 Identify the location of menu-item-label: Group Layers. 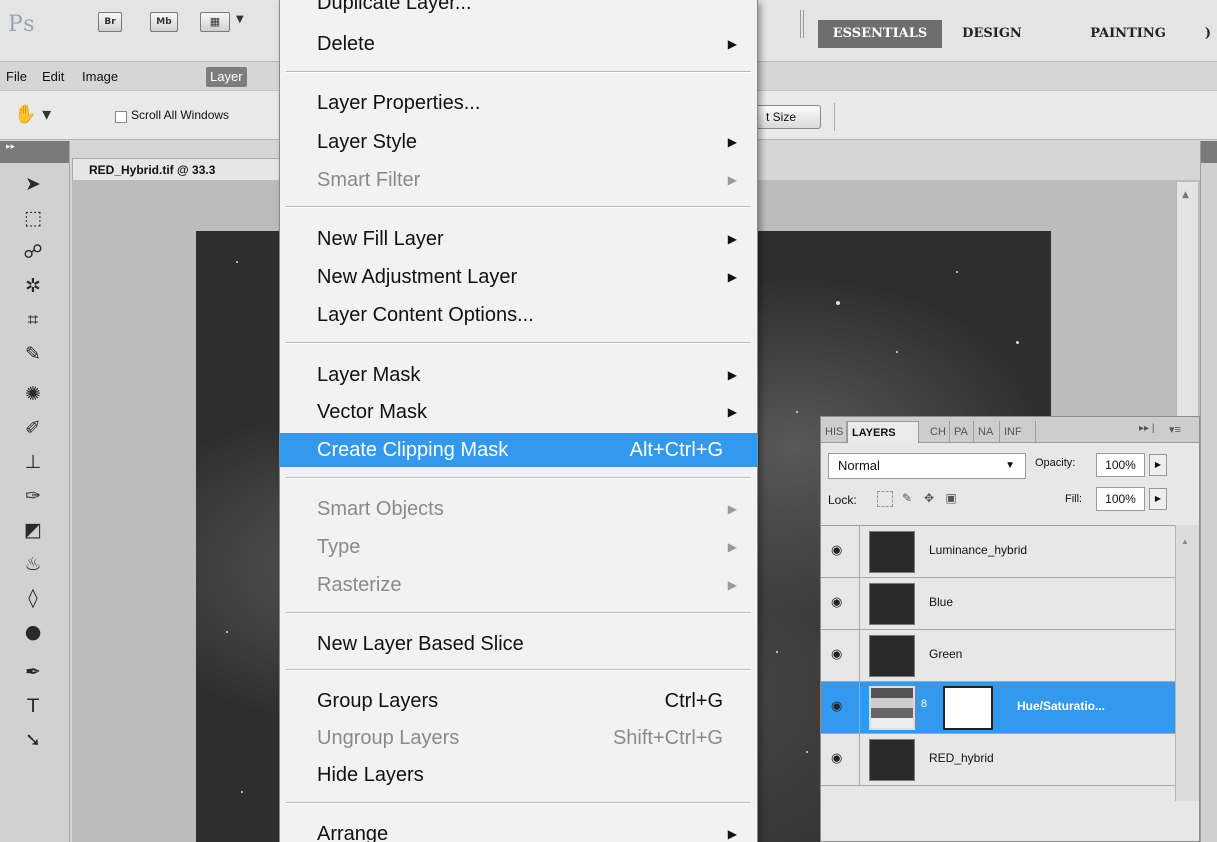
(378, 701).